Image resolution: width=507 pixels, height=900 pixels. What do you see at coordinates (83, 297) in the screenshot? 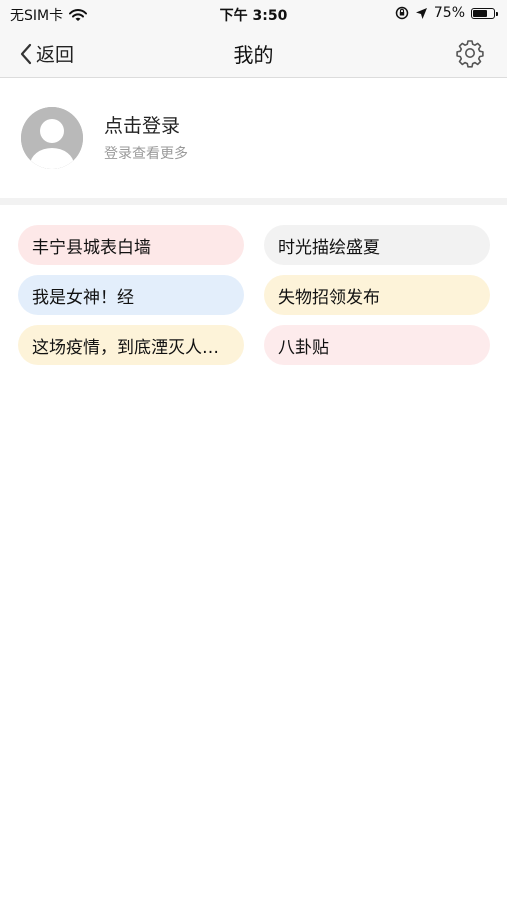
I see `topic-chip-label: 我是女神！经` at bounding box center [83, 297].